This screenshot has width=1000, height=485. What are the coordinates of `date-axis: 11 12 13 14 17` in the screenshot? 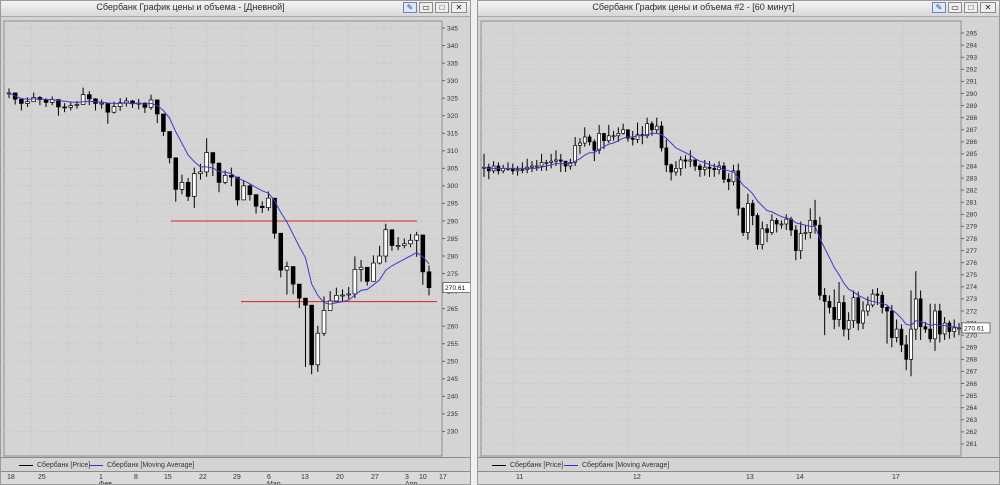 It's located at (738, 477).